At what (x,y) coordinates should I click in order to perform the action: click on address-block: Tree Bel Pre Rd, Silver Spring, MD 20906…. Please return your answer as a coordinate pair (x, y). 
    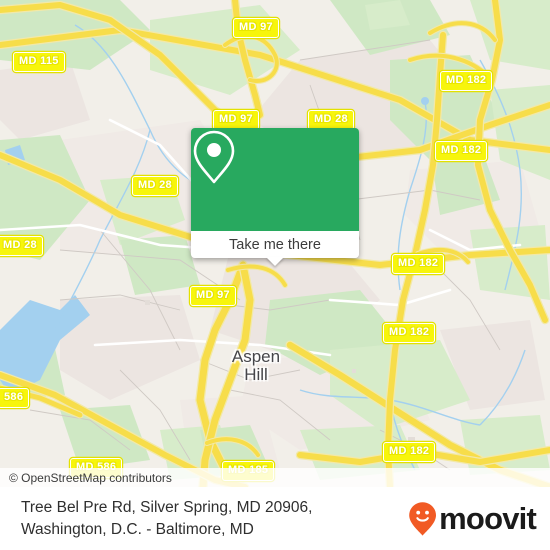
    Looking at the image, I should click on (156, 519).